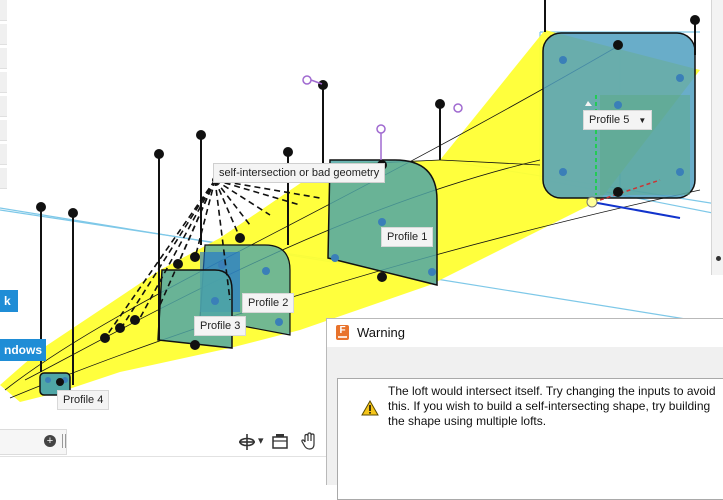 The height and width of the screenshot is (500, 723). I want to click on left-panel-input: +, so click(33, 442).